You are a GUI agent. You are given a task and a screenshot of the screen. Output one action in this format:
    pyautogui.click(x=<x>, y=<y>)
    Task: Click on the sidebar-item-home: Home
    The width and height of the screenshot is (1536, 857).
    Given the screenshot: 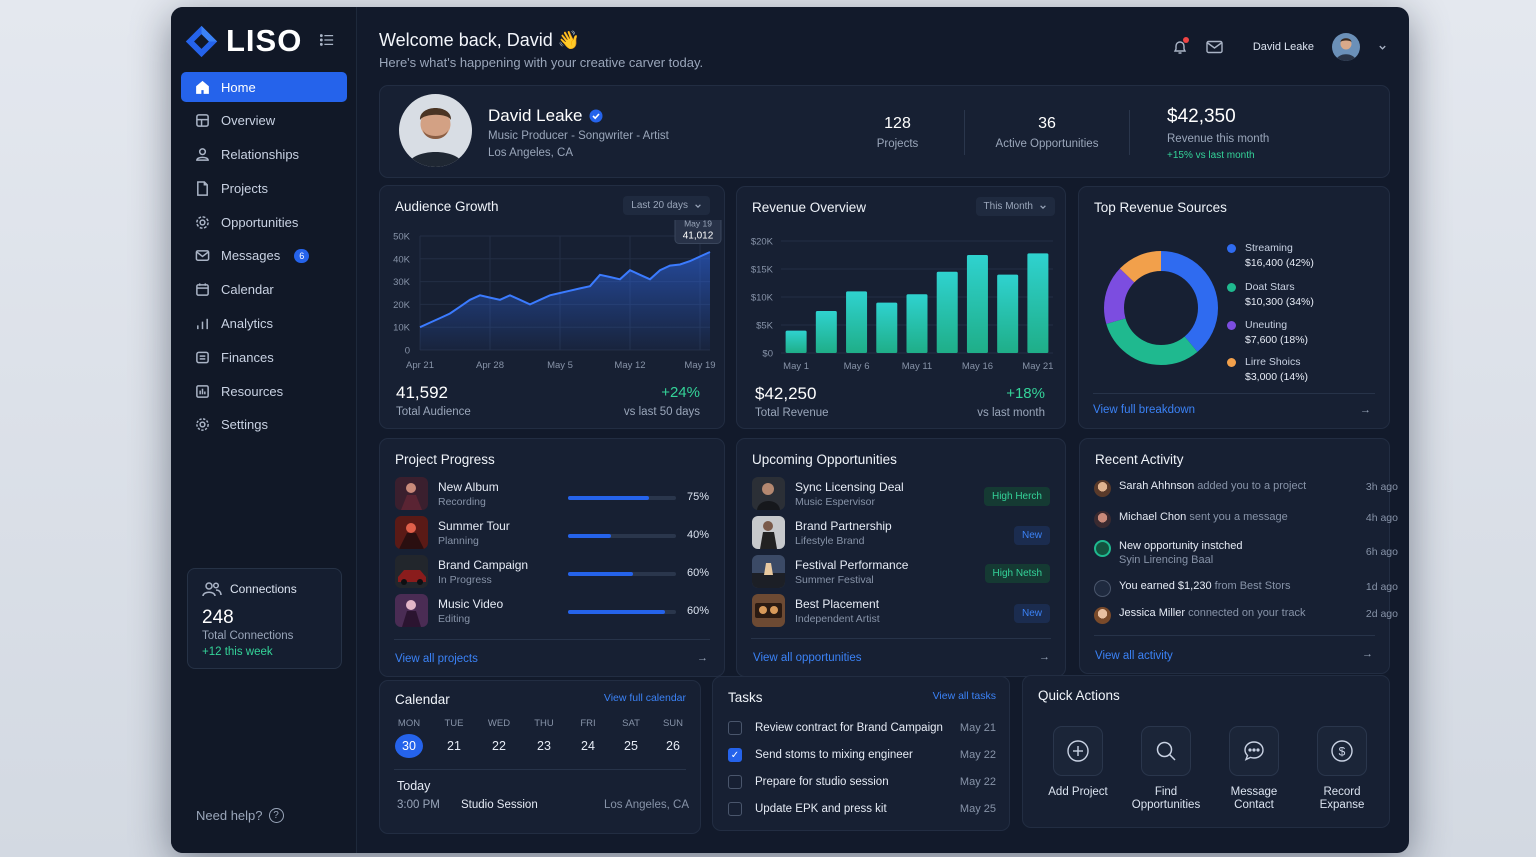 What is the action you would take?
    pyautogui.click(x=264, y=87)
    